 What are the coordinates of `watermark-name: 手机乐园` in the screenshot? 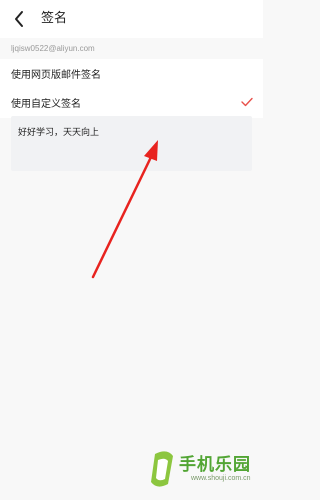 It's located at (215, 465).